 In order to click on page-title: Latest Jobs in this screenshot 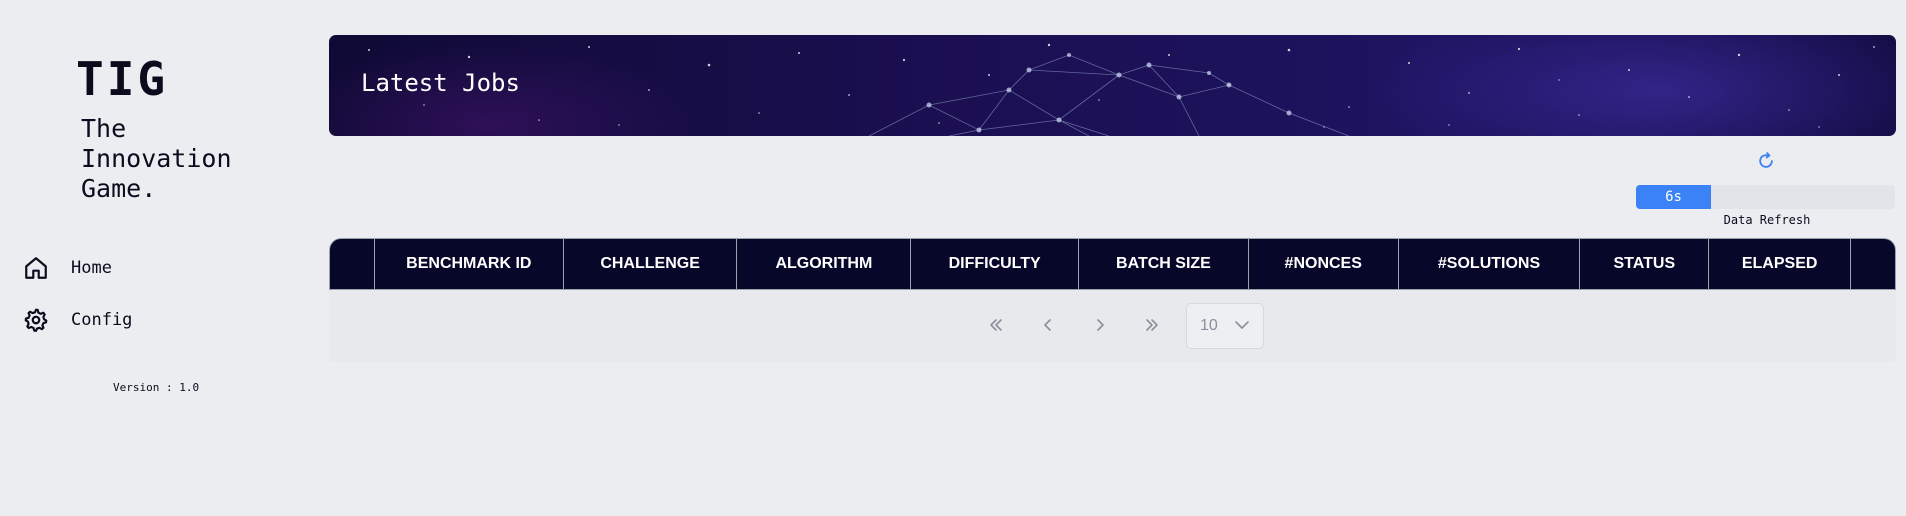, I will do `click(440, 83)`.